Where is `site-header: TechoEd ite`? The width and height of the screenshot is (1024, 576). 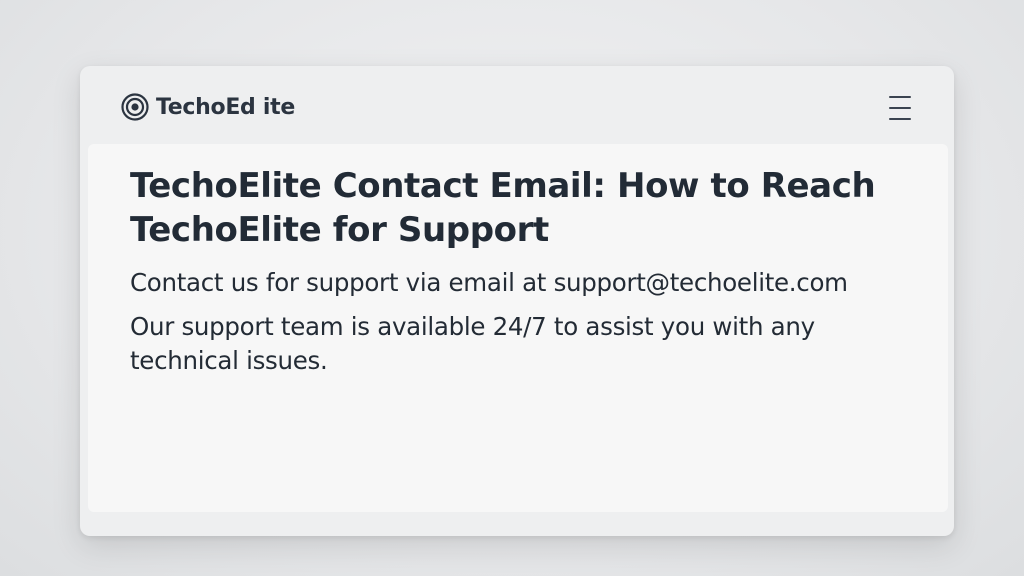 site-header: TechoEd ite is located at coordinates (517, 106).